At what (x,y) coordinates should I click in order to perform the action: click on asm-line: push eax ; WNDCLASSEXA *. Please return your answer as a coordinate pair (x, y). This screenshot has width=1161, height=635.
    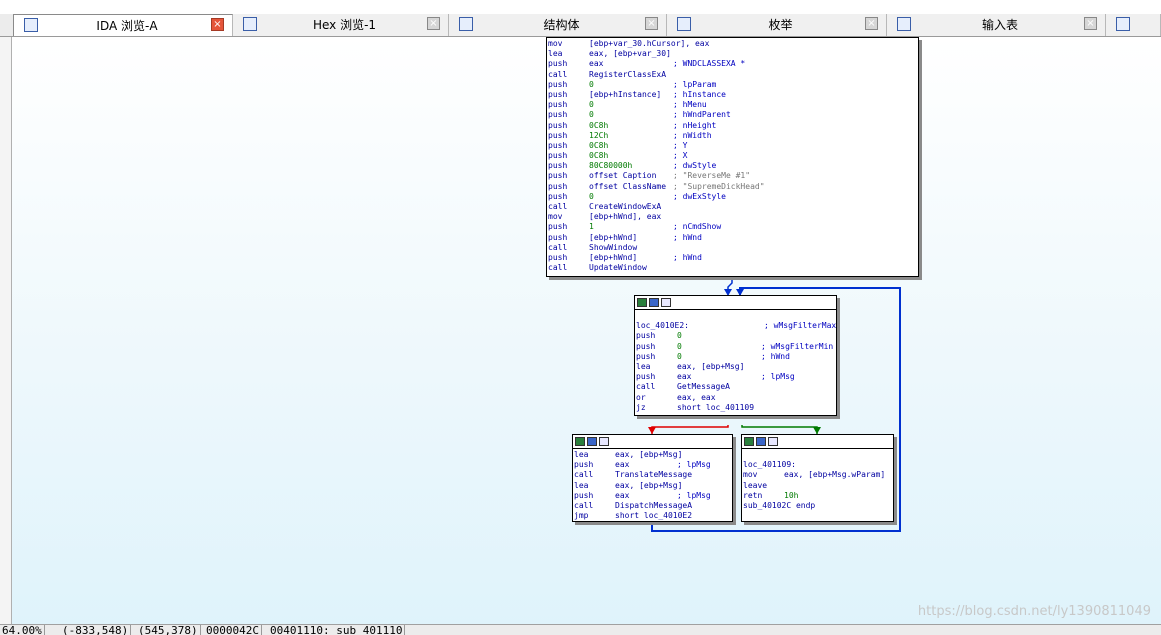
    Looking at the image, I should click on (732, 64).